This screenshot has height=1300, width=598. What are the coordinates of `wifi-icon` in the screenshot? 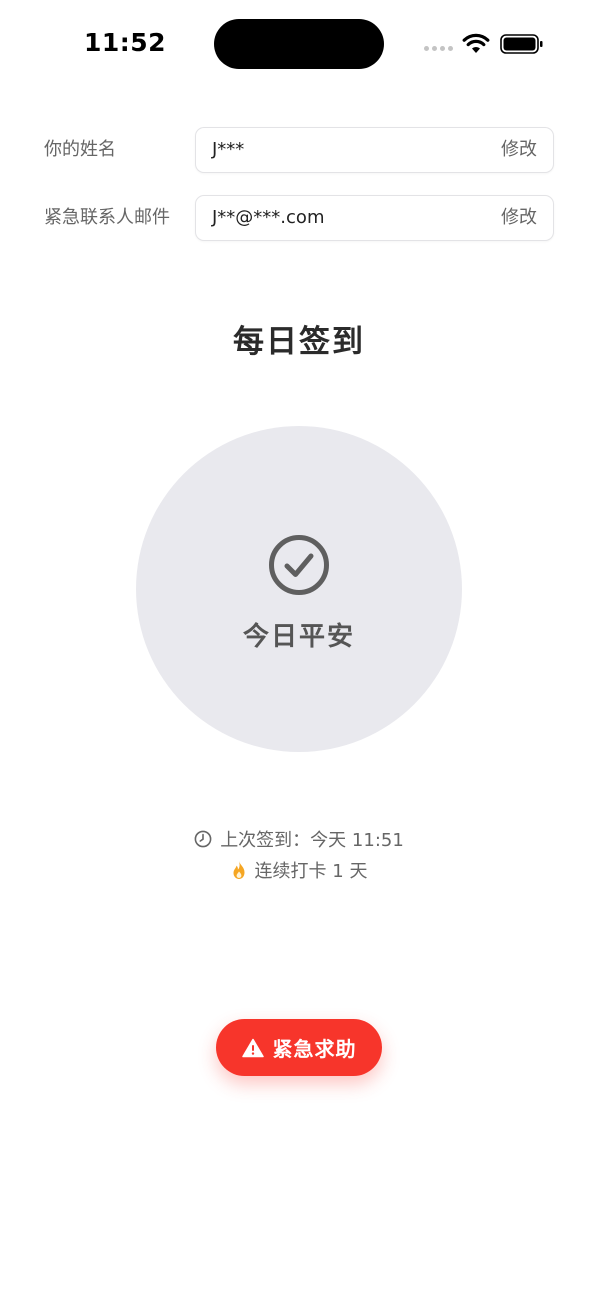 It's located at (476, 43).